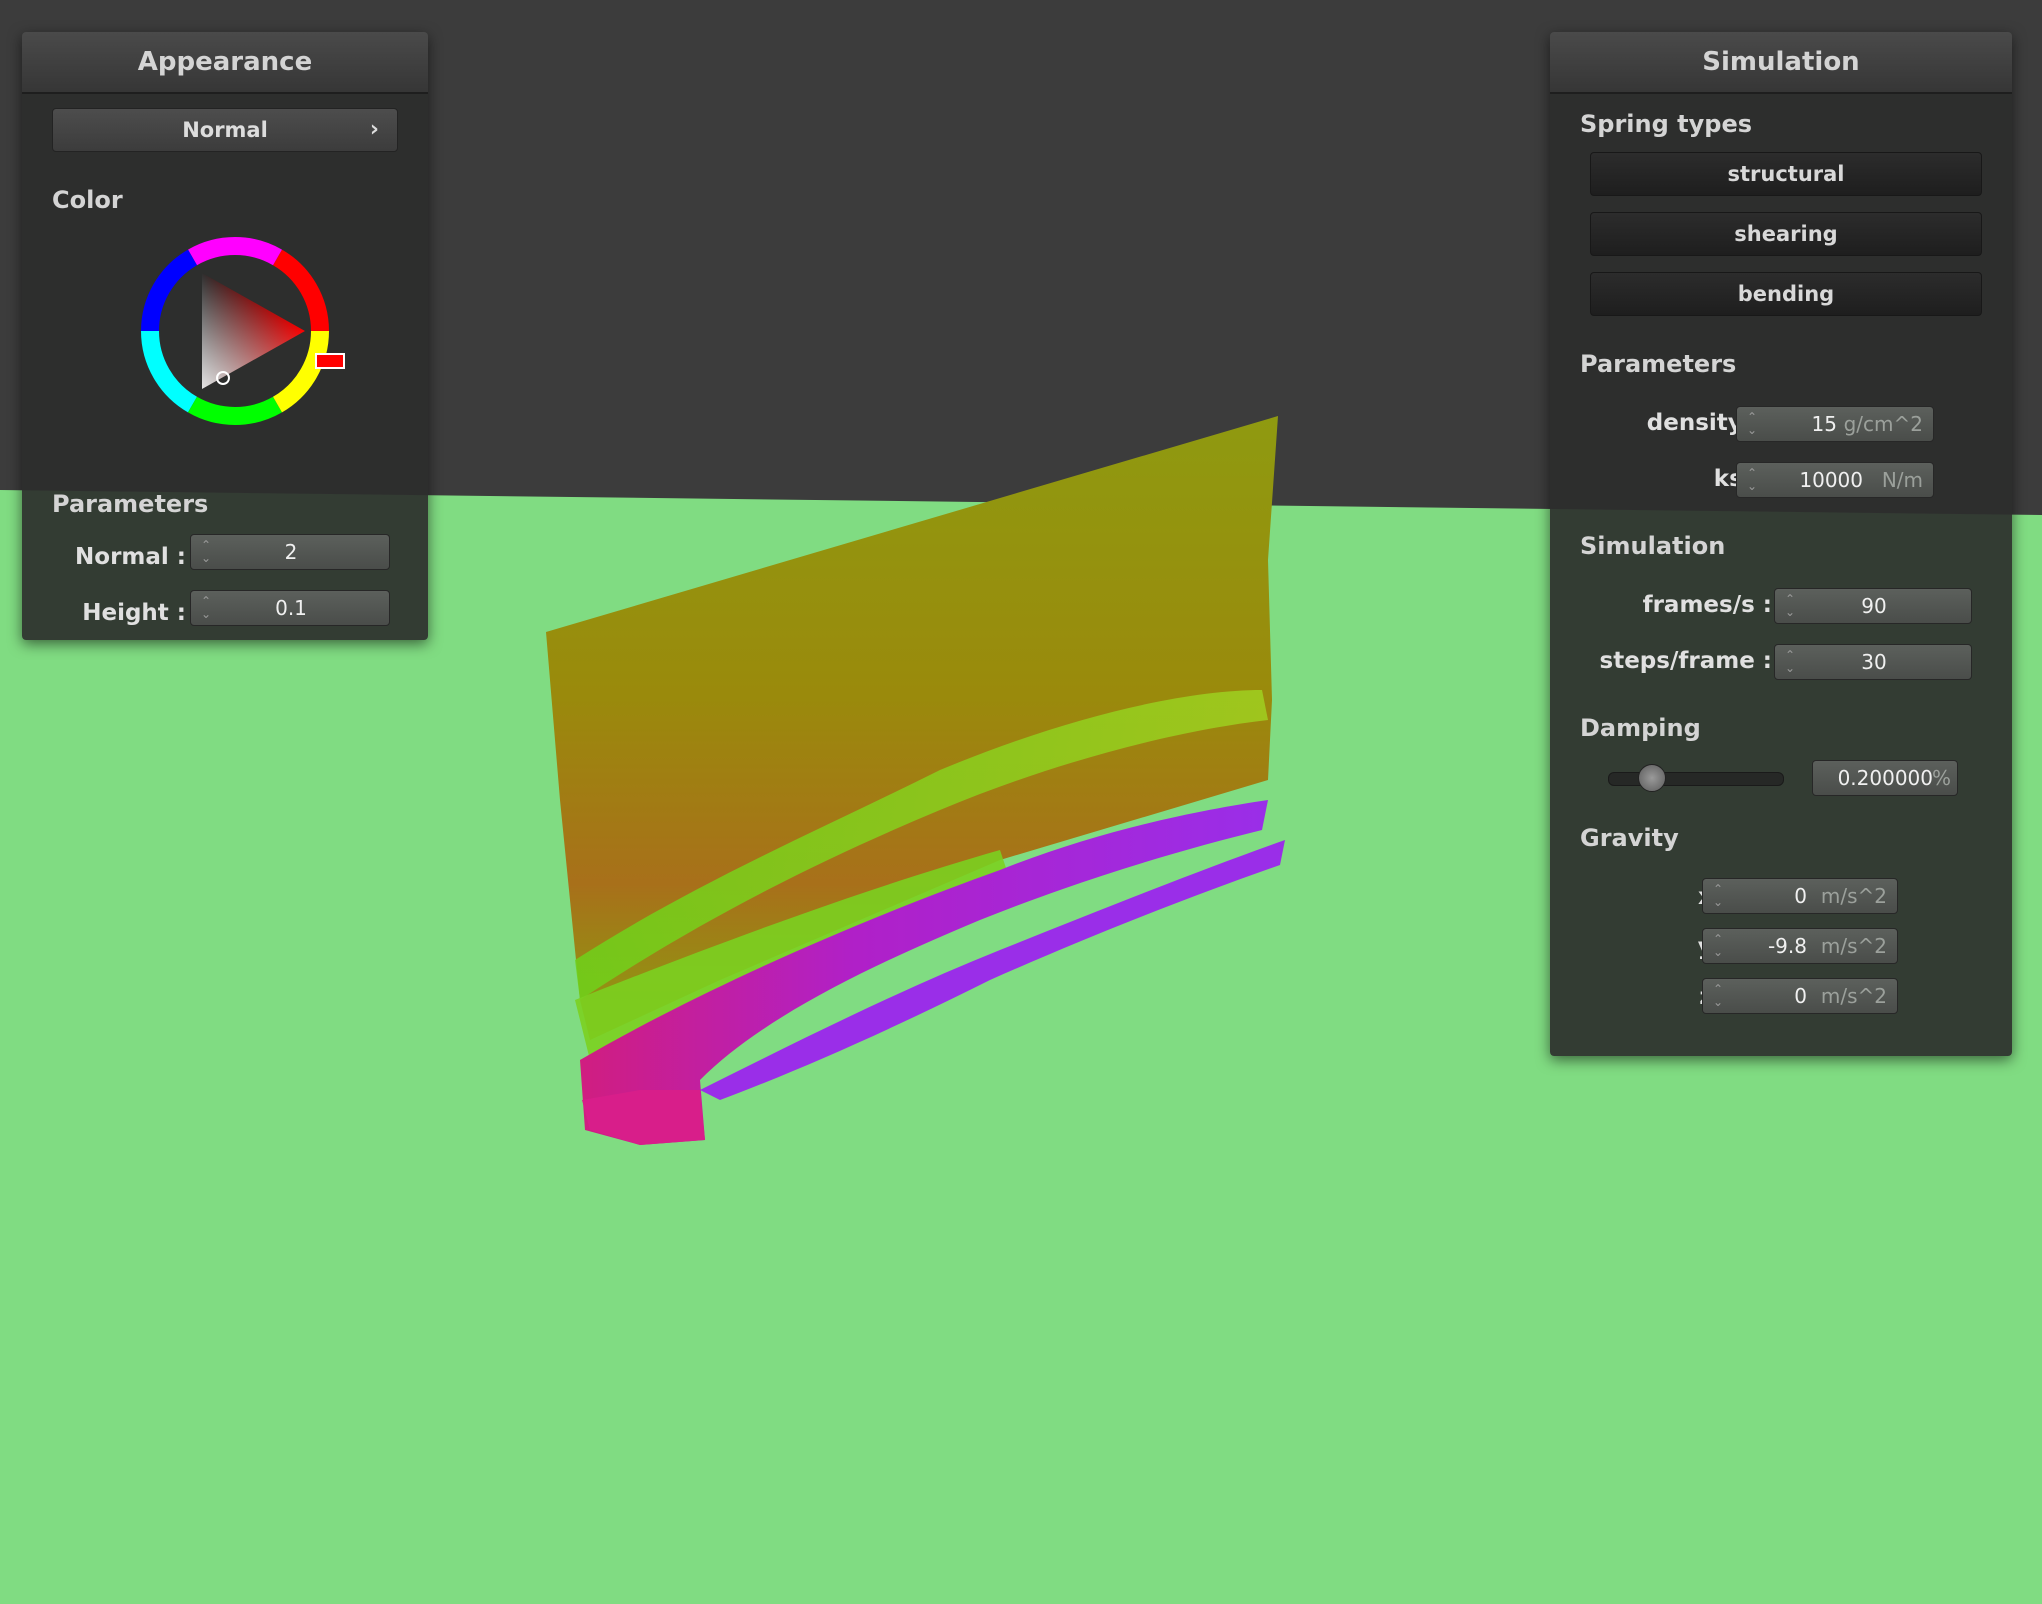 The image size is (2042, 1604). I want to click on density-stepper: ⌃ ⌄ 15 g/cm^2, so click(1835, 424).